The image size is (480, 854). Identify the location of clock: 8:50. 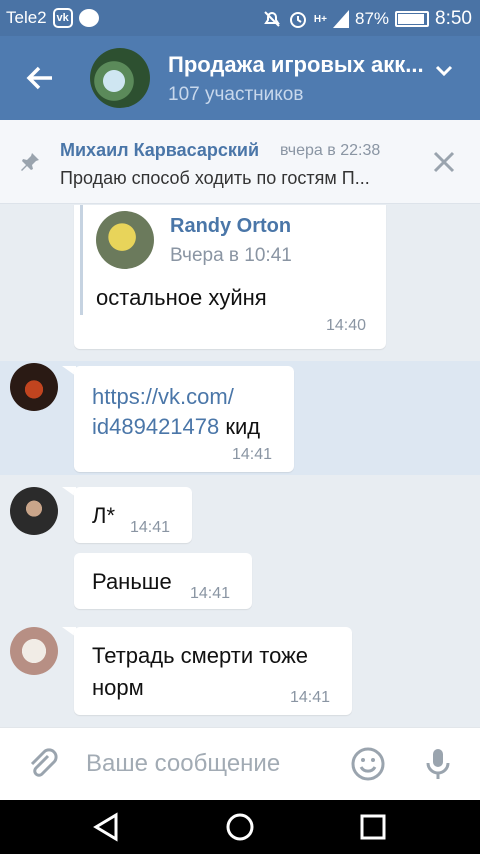
(453, 18).